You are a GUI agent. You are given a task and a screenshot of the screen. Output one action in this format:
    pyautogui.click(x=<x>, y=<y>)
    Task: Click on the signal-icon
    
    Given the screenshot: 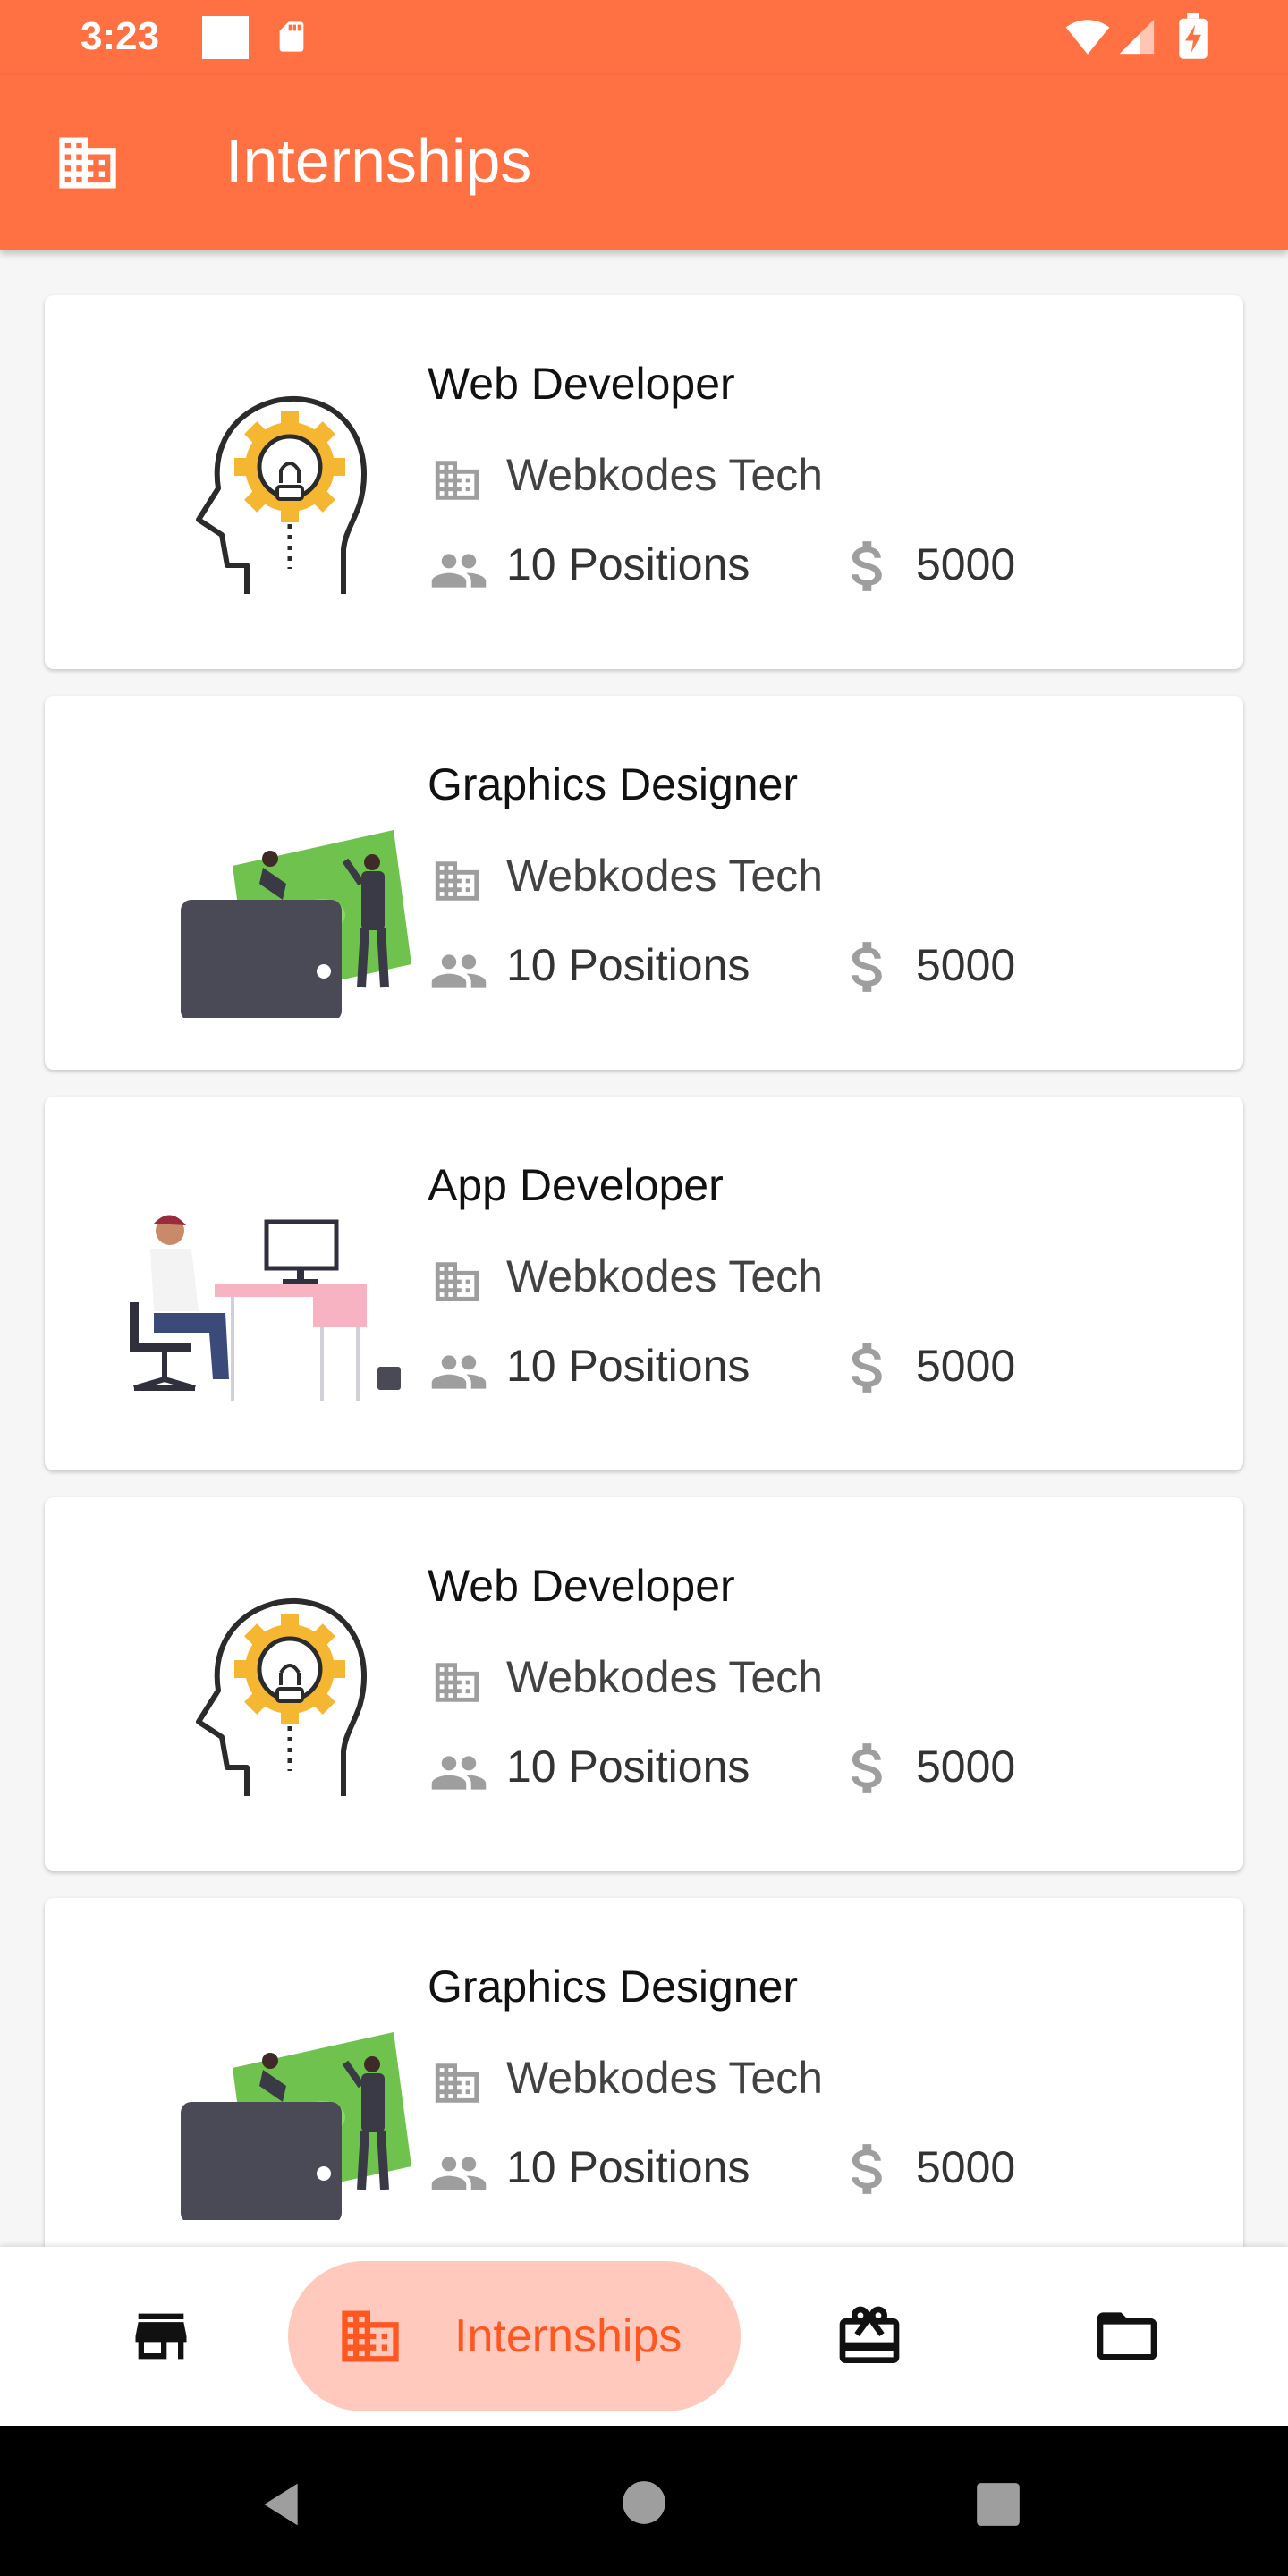 What is the action you would take?
    pyautogui.click(x=1137, y=37)
    